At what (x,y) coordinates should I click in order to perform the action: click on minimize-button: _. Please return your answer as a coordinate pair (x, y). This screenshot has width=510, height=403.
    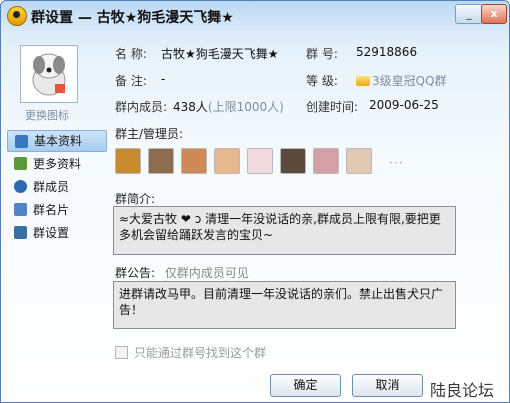
    Looking at the image, I should click on (469, 14).